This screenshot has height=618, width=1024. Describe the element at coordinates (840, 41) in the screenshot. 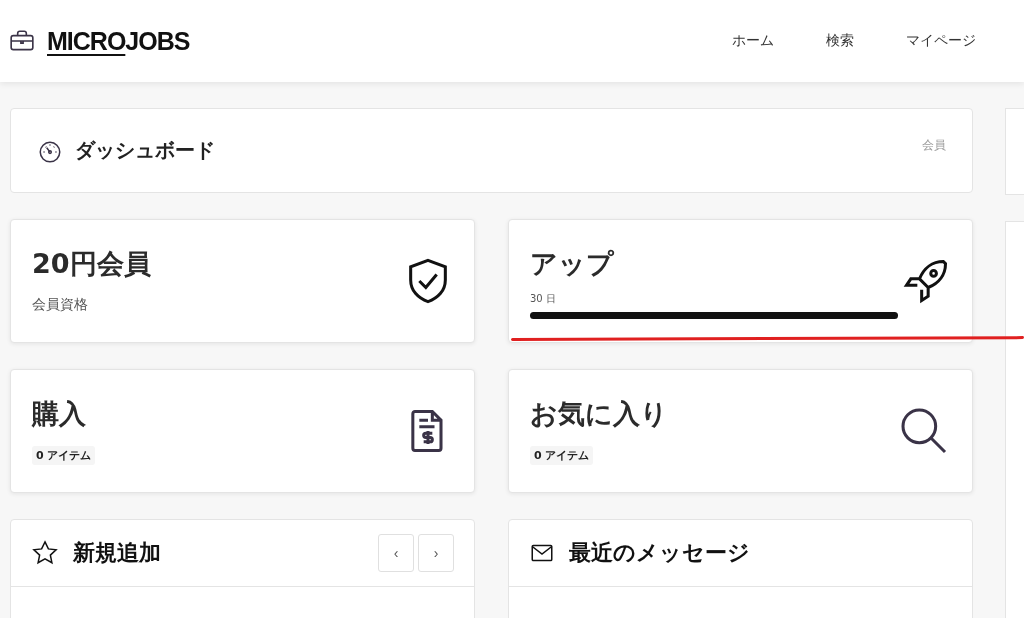

I see `nav-link: 検索` at that location.